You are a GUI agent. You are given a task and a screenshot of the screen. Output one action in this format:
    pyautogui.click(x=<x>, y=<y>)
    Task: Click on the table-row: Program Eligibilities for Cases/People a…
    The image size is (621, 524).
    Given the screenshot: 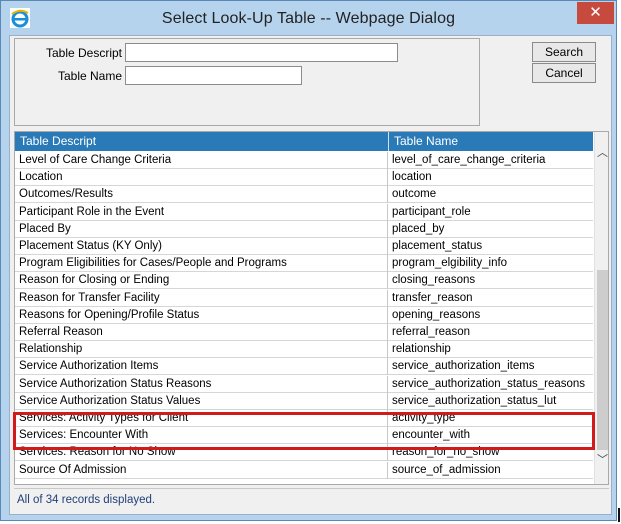 What is the action you would take?
    pyautogui.click(x=304, y=264)
    